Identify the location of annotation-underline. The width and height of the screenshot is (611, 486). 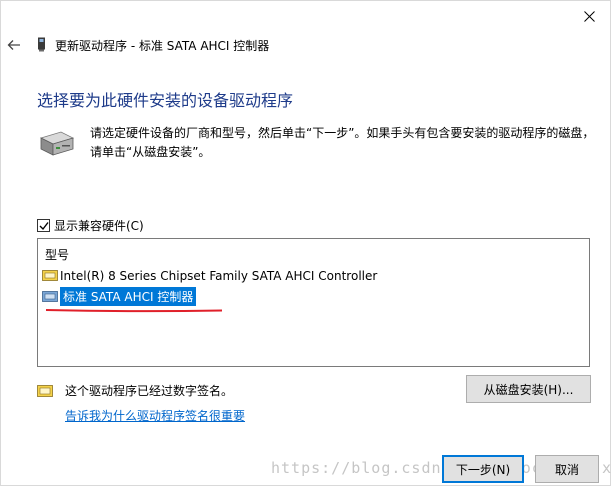
(134, 311).